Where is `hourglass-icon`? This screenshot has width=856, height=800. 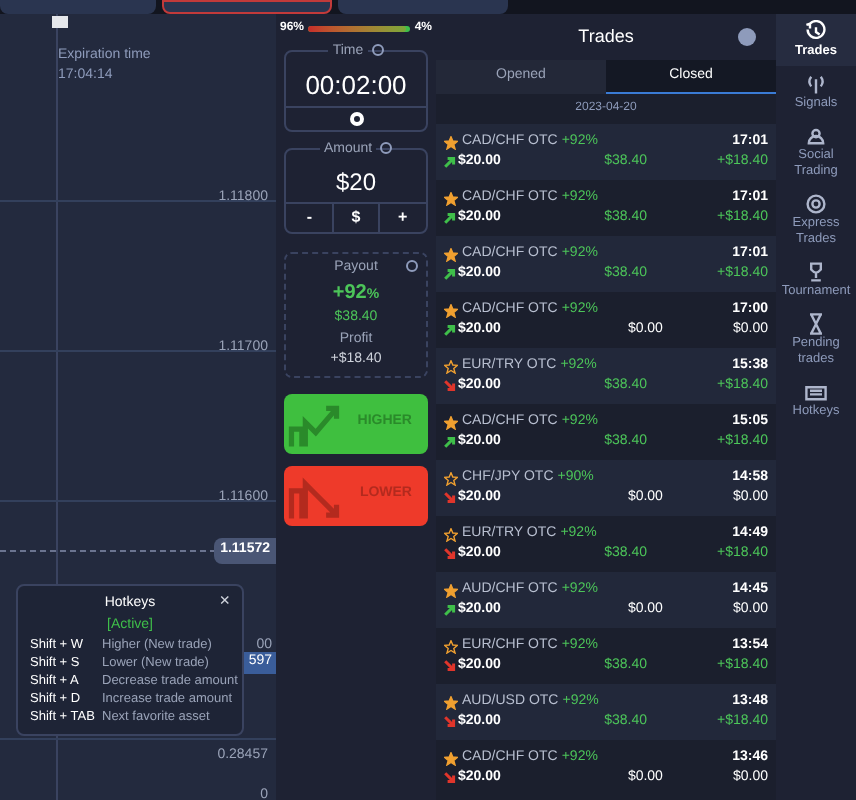 hourglass-icon is located at coordinates (816, 324).